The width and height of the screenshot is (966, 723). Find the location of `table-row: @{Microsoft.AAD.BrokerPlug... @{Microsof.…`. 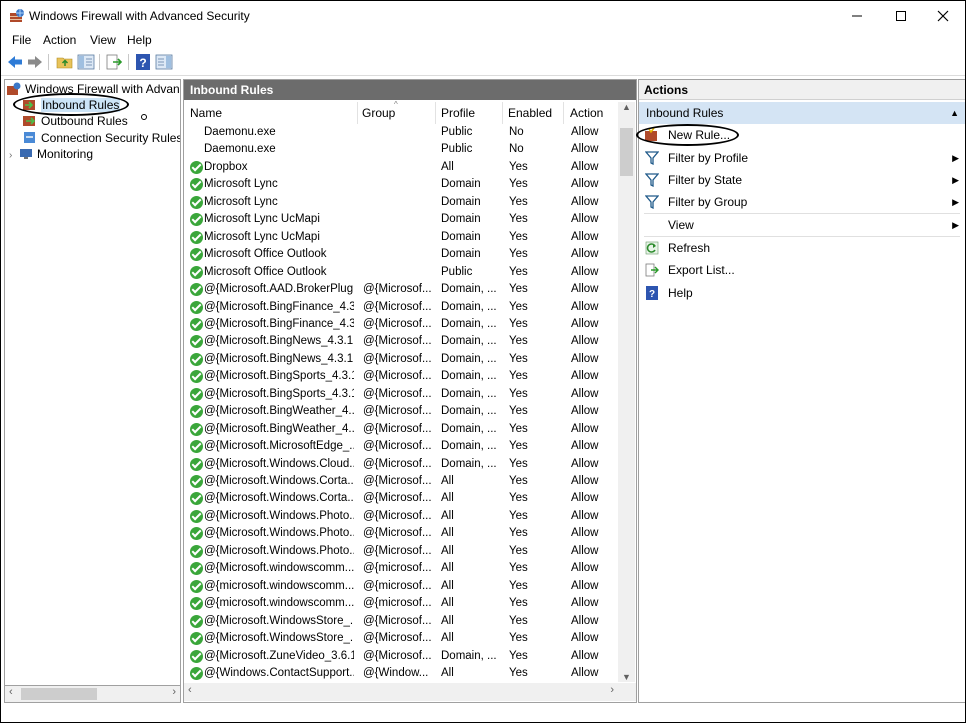

table-row: @{Microsoft.AAD.BrokerPlug... @{Microsof.… is located at coordinates (401, 289).